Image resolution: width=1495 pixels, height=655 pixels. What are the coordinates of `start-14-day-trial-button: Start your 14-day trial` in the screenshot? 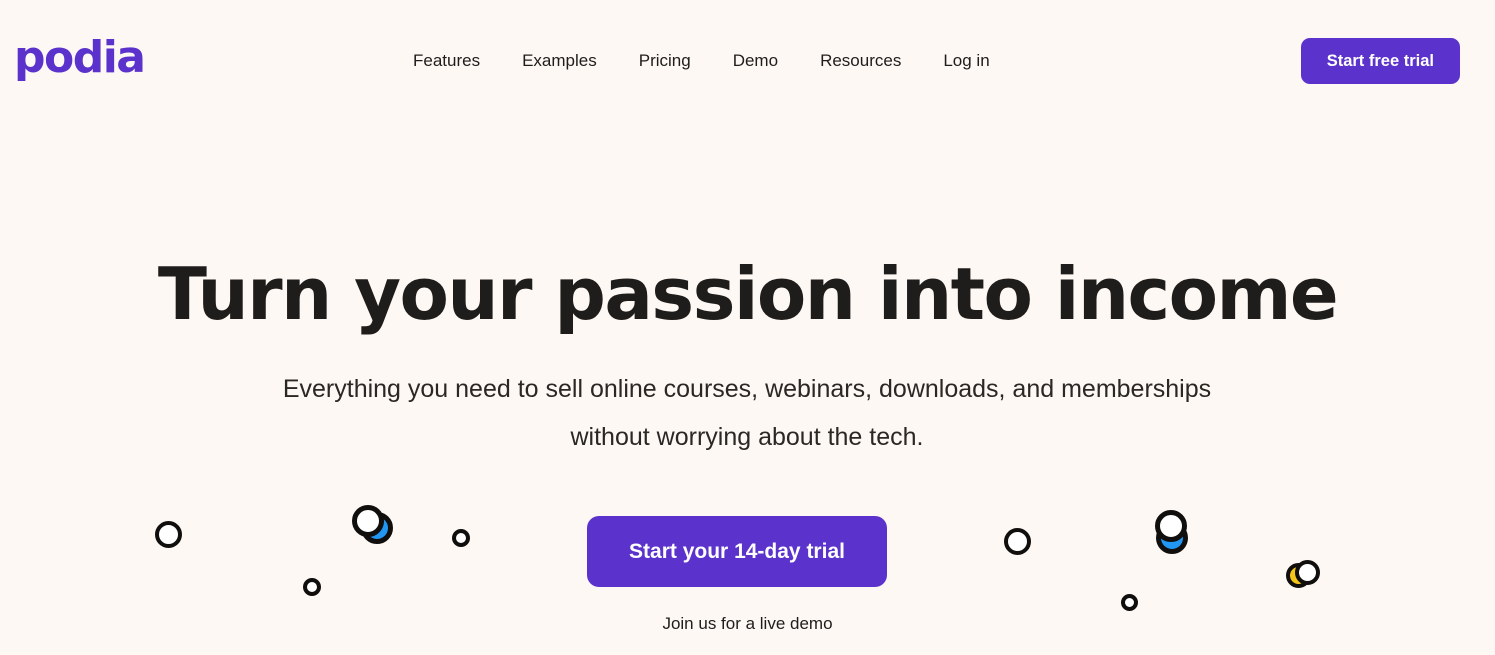 It's located at (737, 551).